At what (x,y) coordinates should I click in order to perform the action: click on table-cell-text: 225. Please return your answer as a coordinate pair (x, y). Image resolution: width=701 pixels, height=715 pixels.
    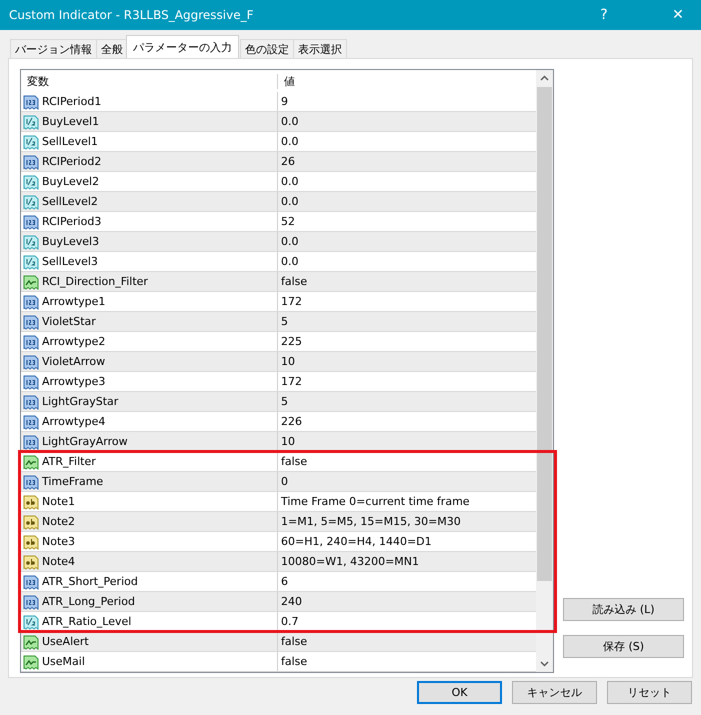
    Looking at the image, I should click on (291, 342).